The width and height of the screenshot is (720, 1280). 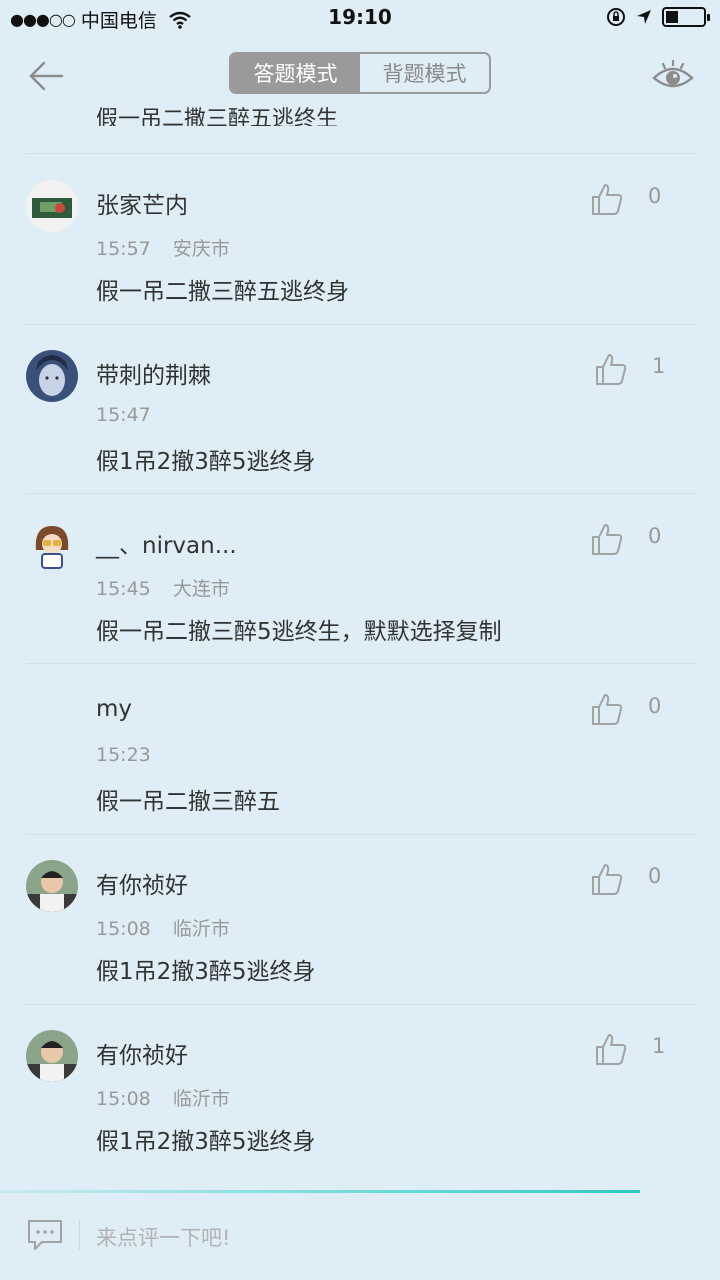 I want to click on list-item: 有你祯好 15:08 临沂市 假1吊2撤3醉5逃终身 0, so click(x=360, y=929).